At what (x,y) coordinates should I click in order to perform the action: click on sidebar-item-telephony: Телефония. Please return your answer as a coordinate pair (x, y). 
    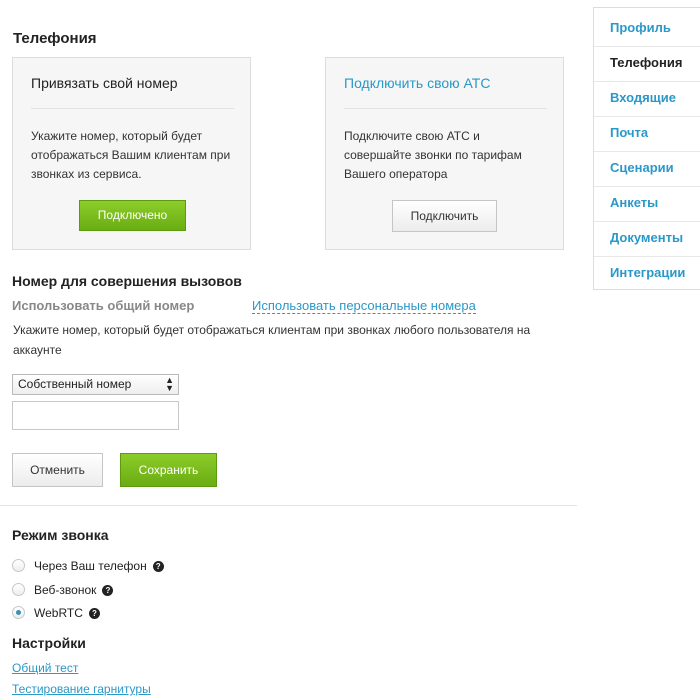
    Looking at the image, I should click on (646, 62).